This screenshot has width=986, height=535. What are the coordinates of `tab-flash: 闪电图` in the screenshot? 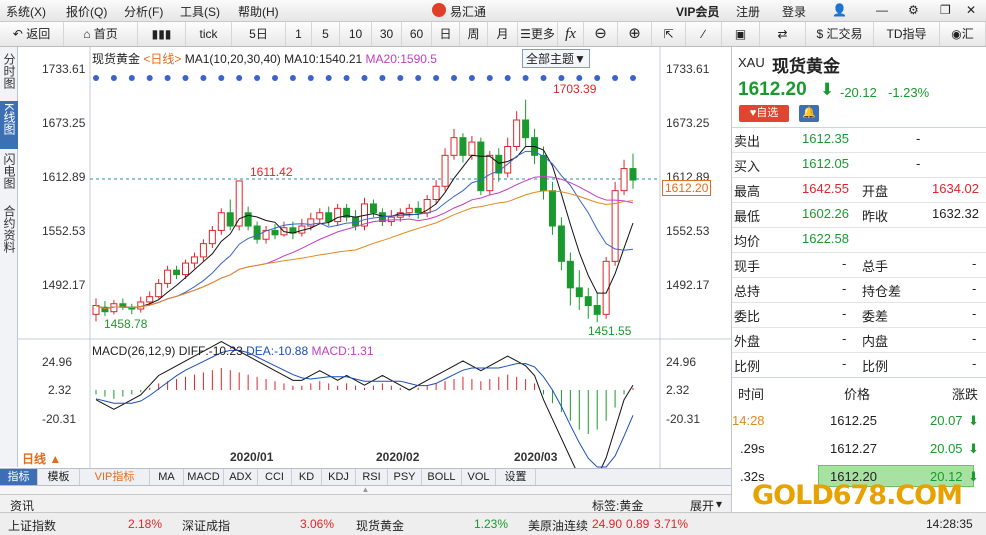 It's located at (9, 175).